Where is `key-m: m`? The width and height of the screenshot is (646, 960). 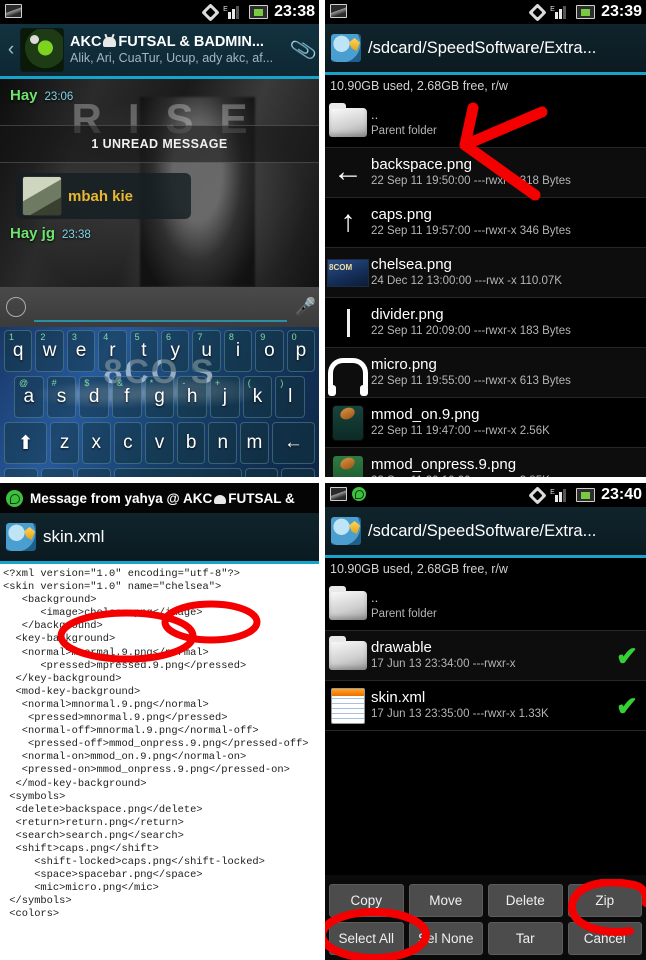
key-m: m is located at coordinates (254, 443).